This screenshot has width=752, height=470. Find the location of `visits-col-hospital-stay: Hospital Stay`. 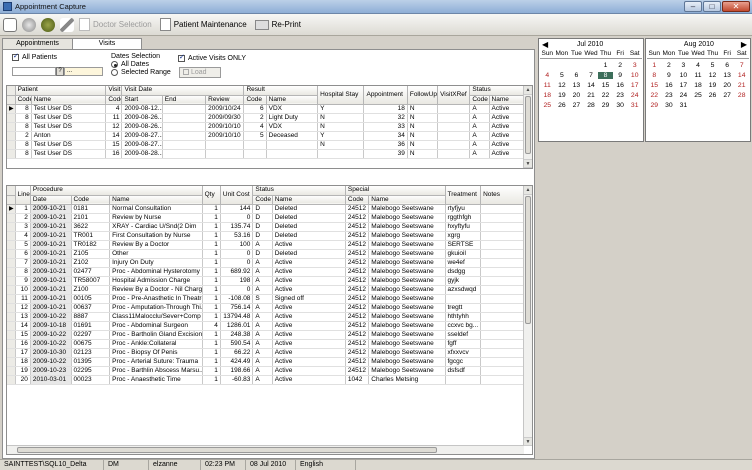

visits-col-hospital-stay: Hospital Stay is located at coordinates (341, 95).